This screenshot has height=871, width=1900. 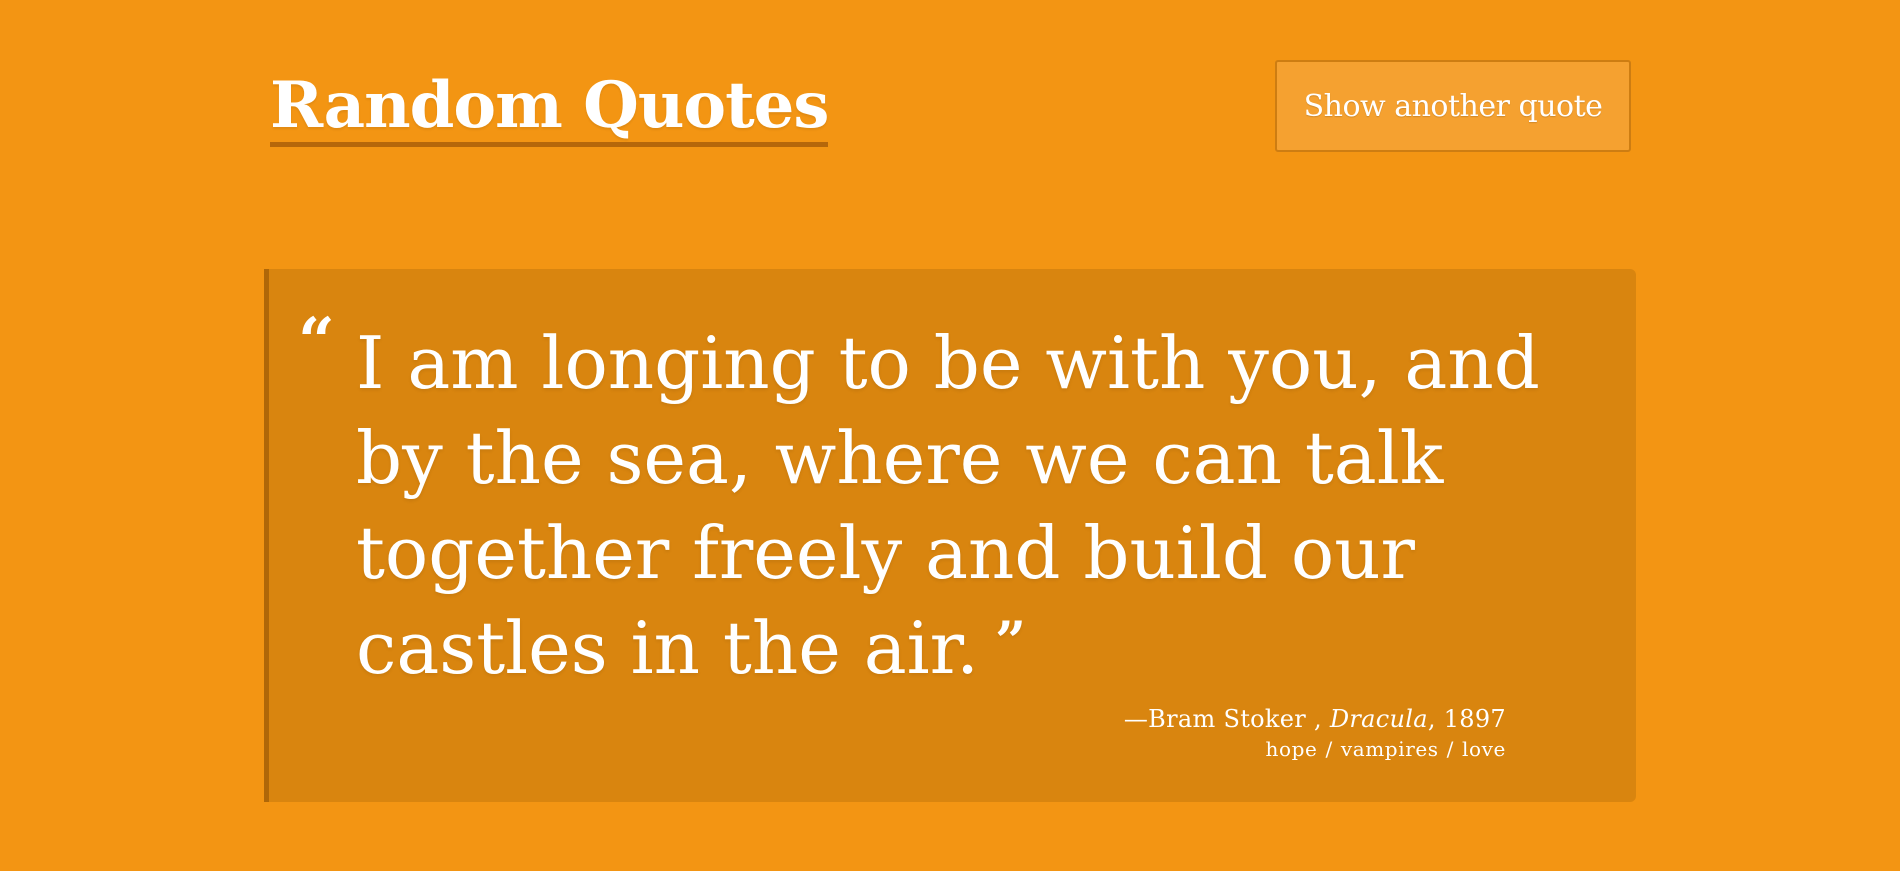 I want to click on close-quote-icon: ”, so click(x=1011, y=641).